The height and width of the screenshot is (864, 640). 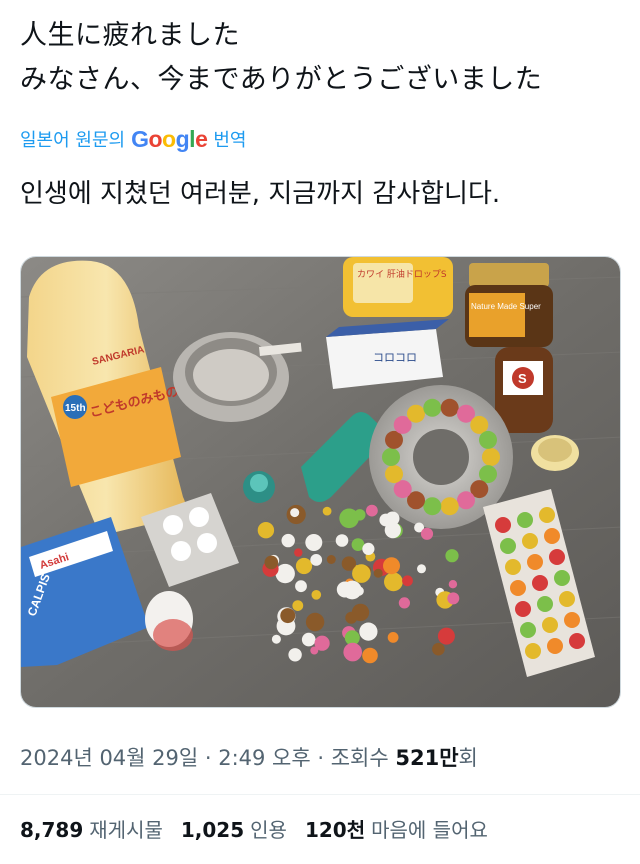 I want to click on svg-text: Nature Made Super, so click(x=506, y=306).